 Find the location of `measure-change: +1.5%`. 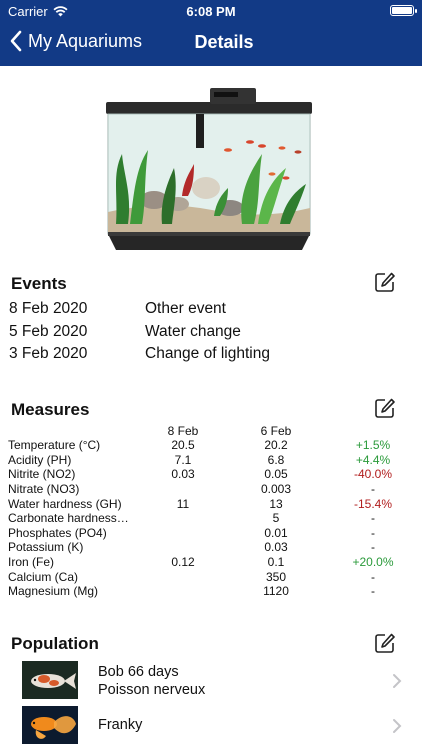

measure-change: +1.5% is located at coordinates (373, 445).